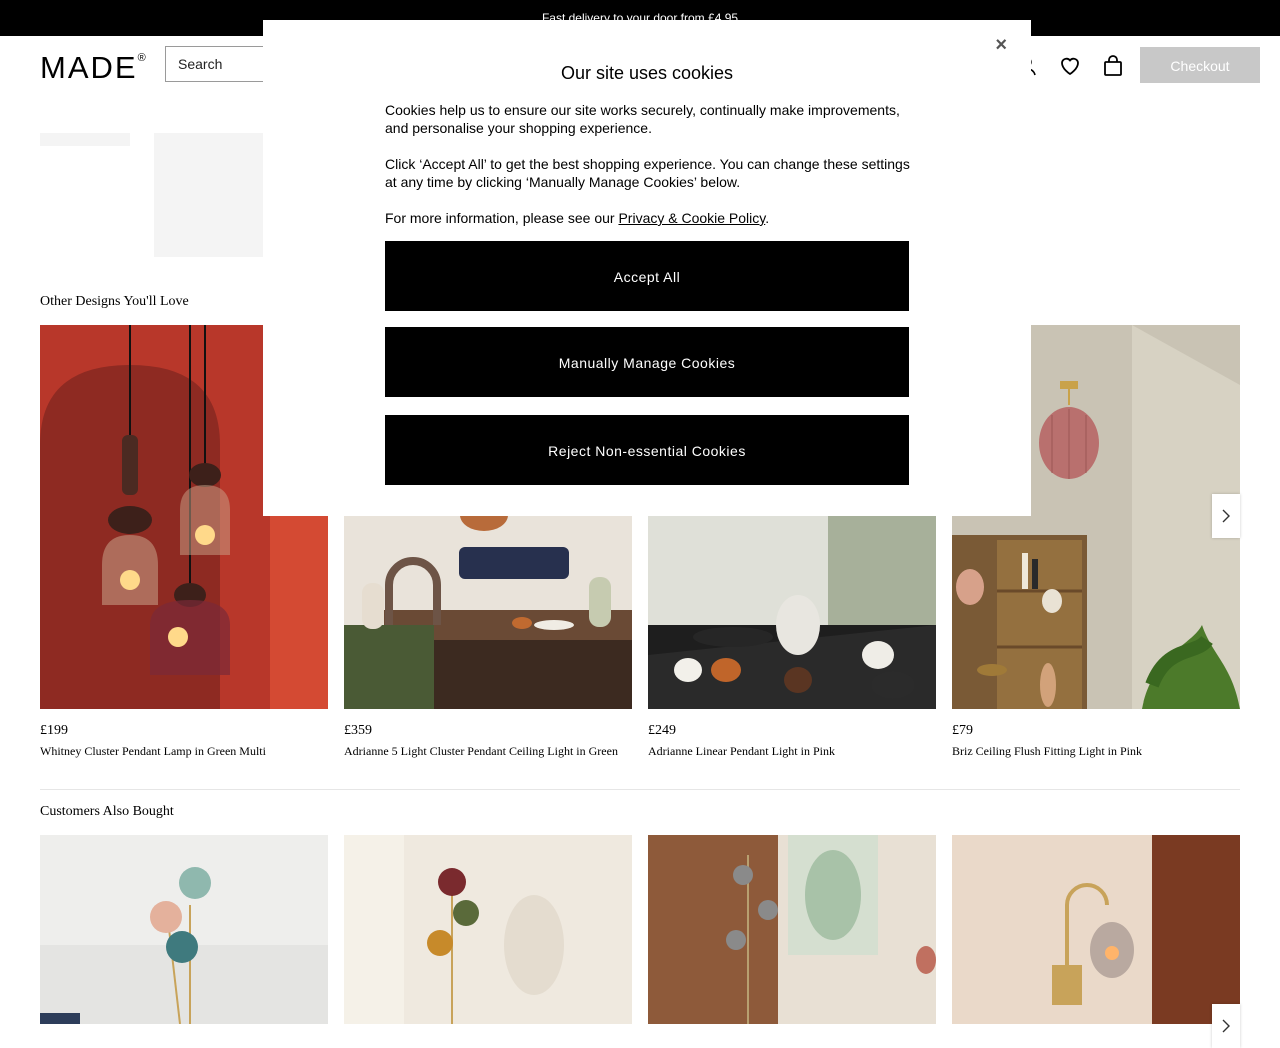  What do you see at coordinates (640, 789) in the screenshot?
I see `section-divider` at bounding box center [640, 789].